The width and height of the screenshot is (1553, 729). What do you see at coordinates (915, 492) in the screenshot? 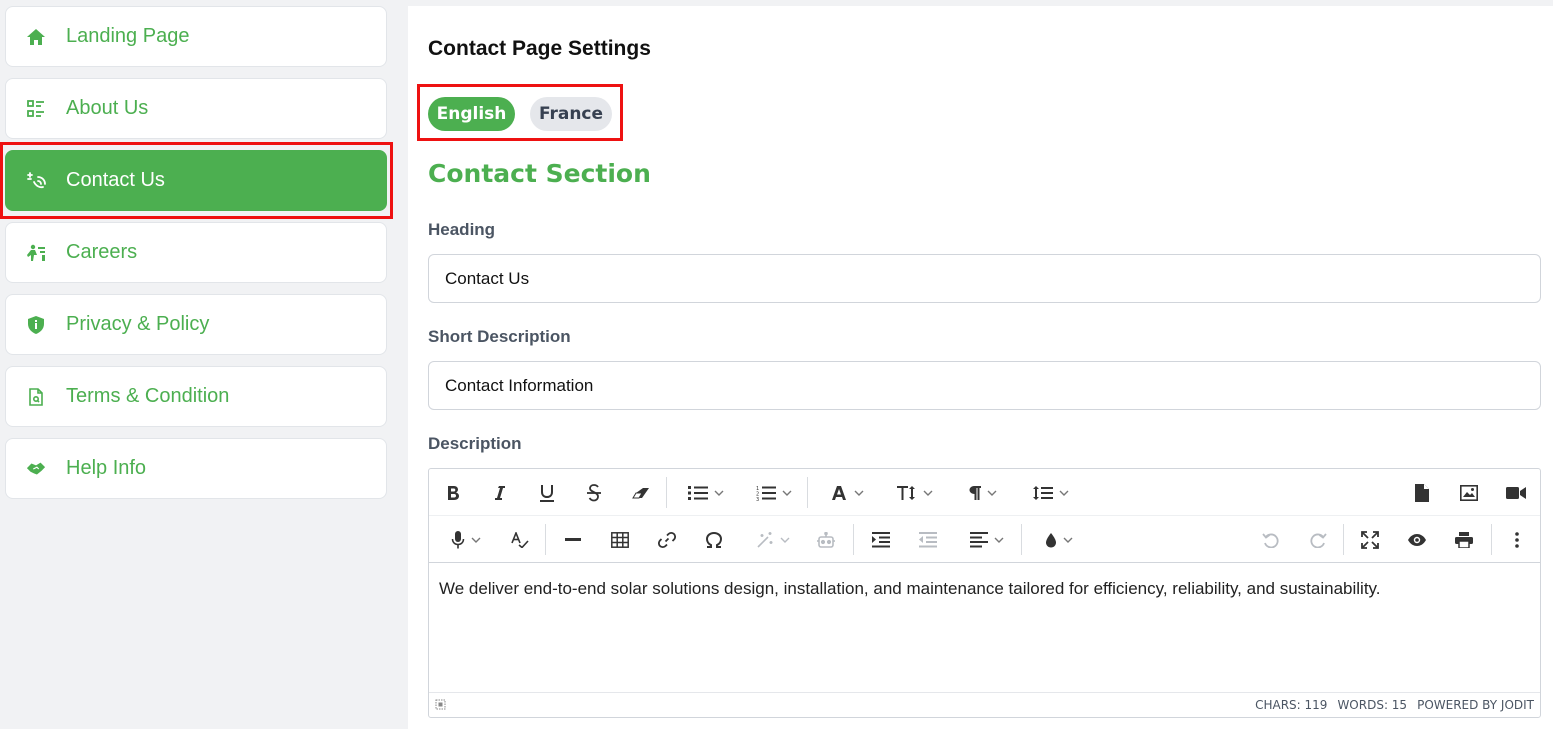
I see `font-size-icon` at bounding box center [915, 492].